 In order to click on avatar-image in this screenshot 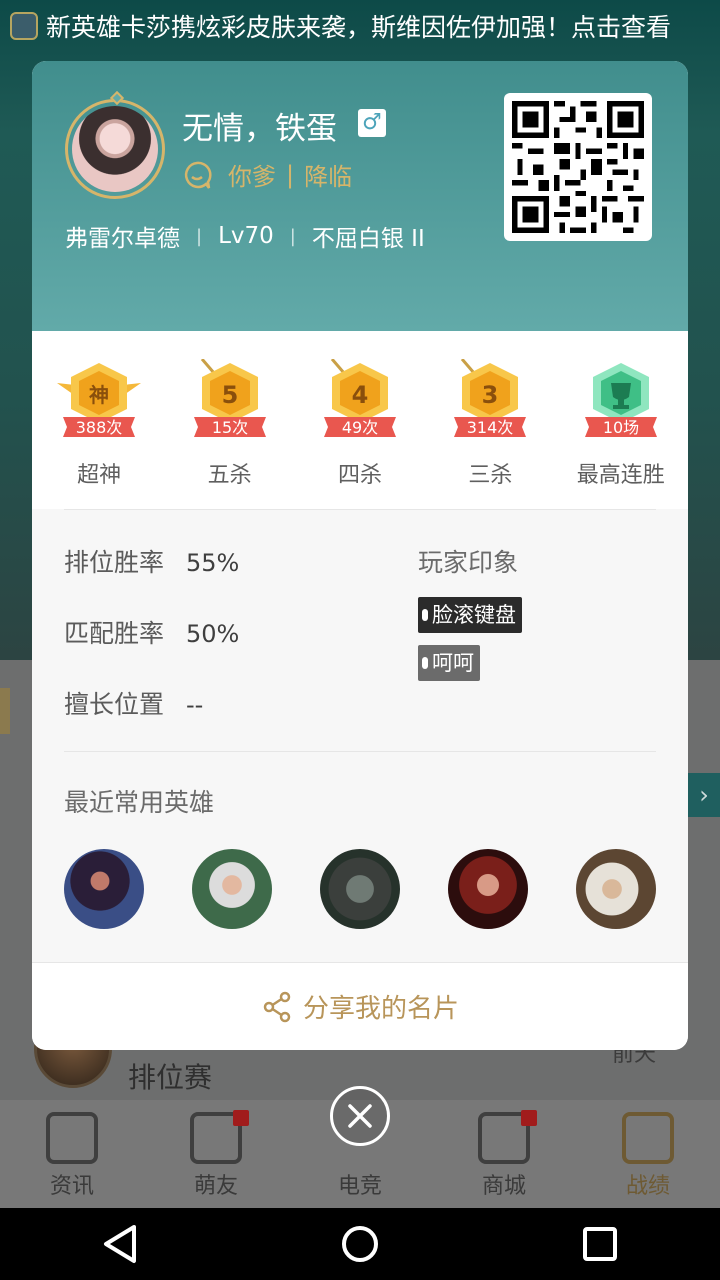, I will do `click(115, 149)`.